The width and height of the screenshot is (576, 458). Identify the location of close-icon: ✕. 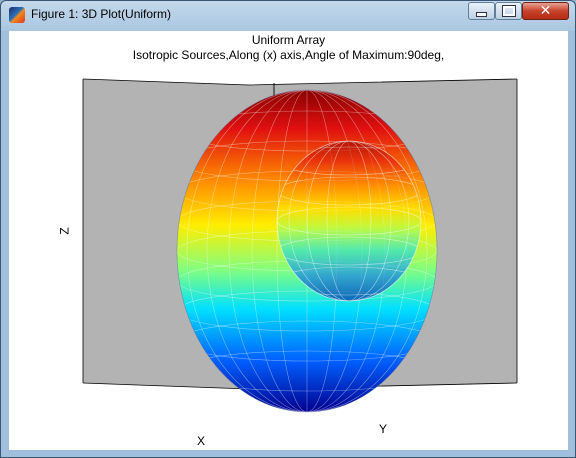
(545, 11).